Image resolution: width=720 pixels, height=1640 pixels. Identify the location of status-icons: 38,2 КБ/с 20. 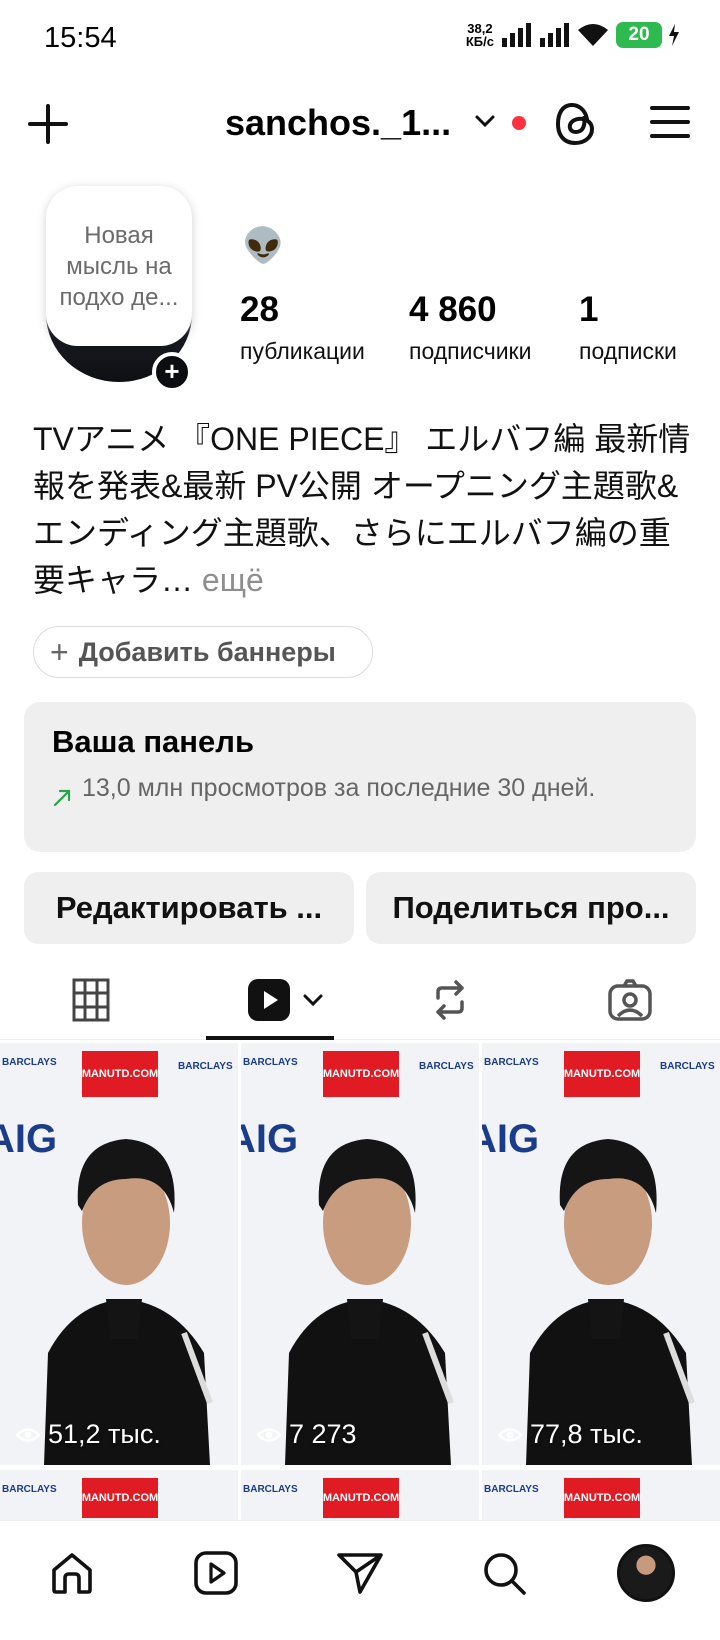
(573, 35).